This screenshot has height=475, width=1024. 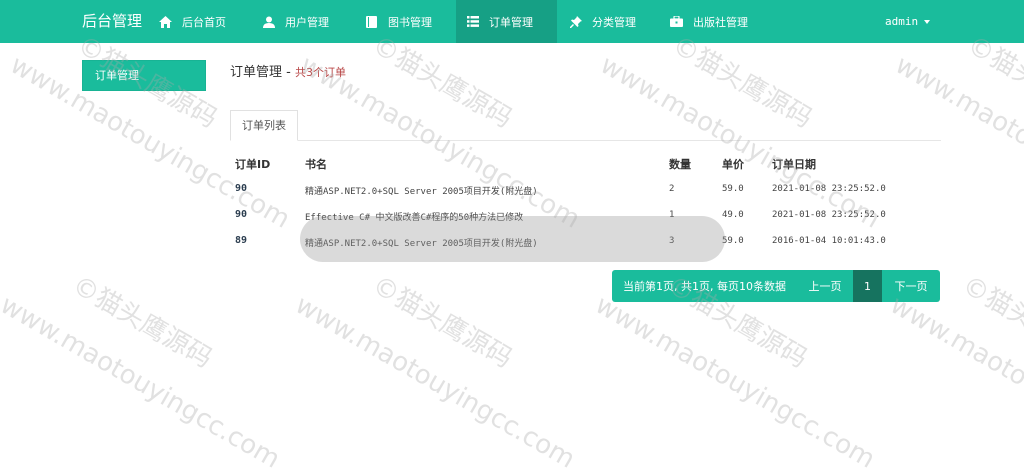 What do you see at coordinates (733, 164) in the screenshot?
I see `column-header-price: 单价` at bounding box center [733, 164].